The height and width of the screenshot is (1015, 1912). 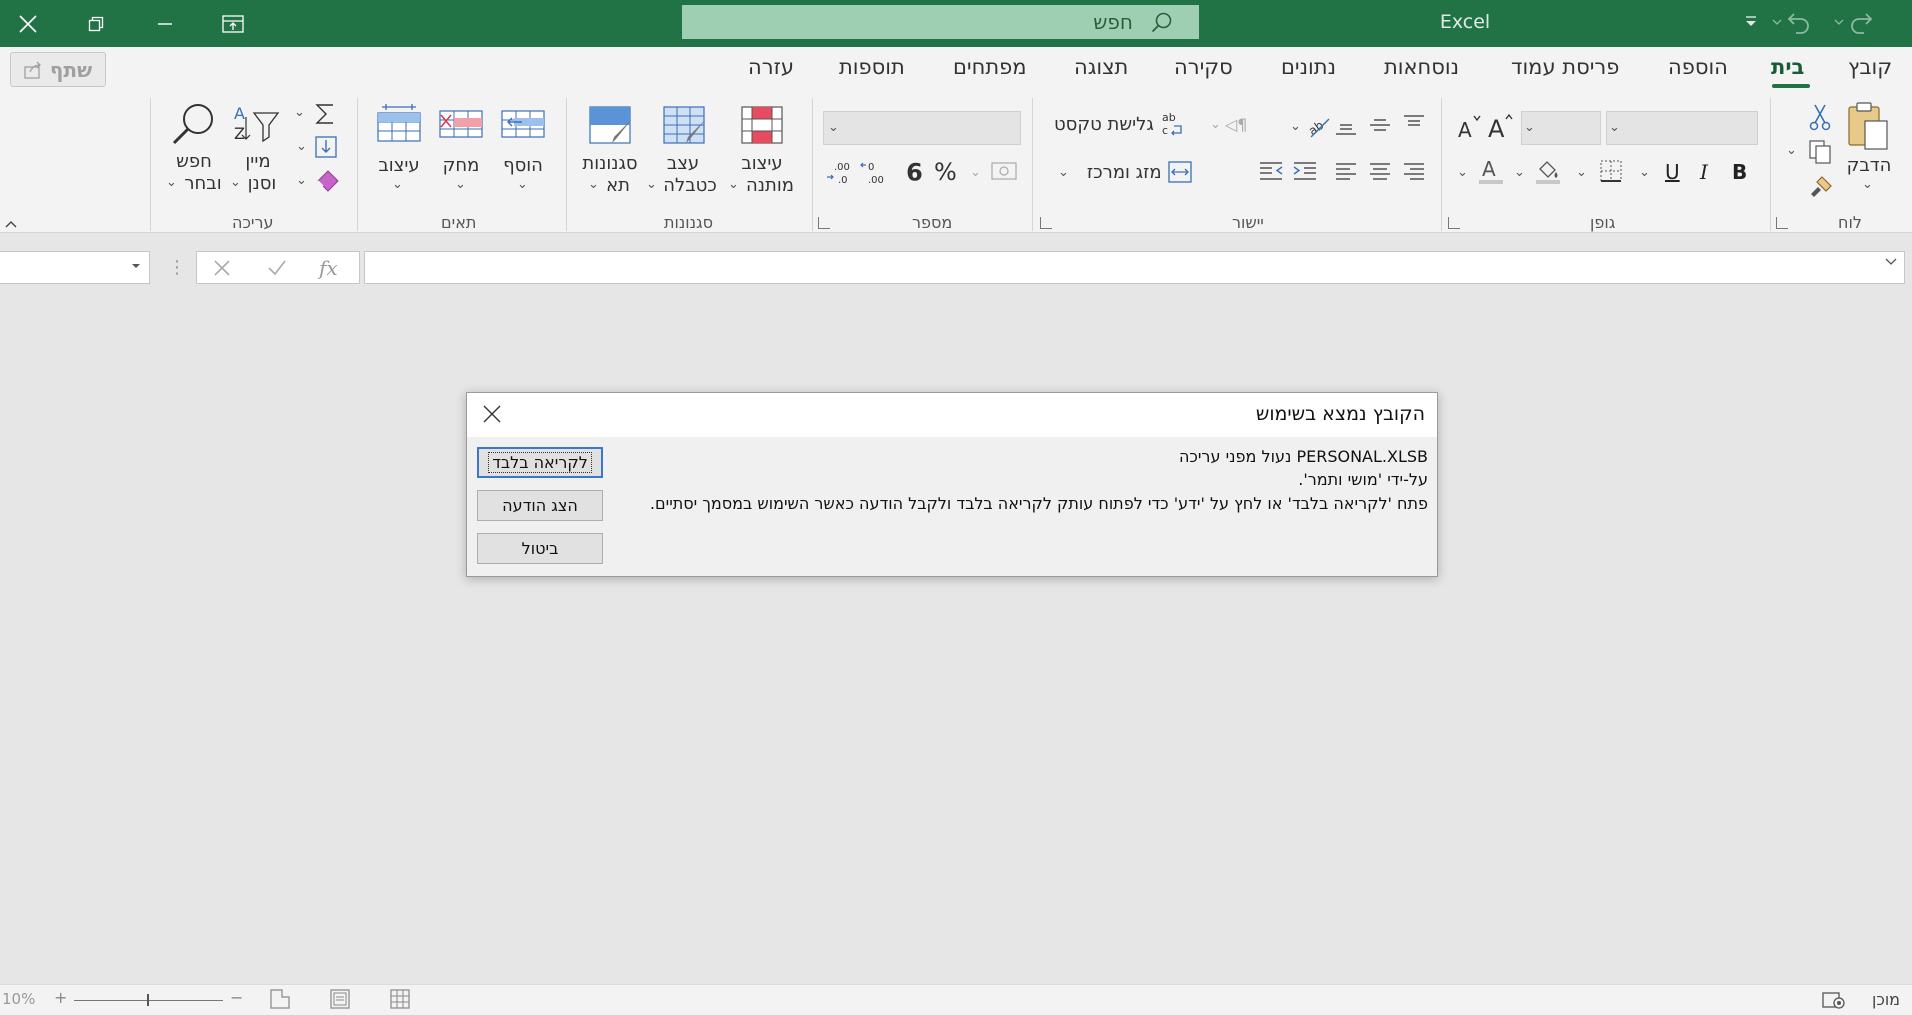 What do you see at coordinates (1698, 67) in the screenshot?
I see `tab-insert: הוספה` at bounding box center [1698, 67].